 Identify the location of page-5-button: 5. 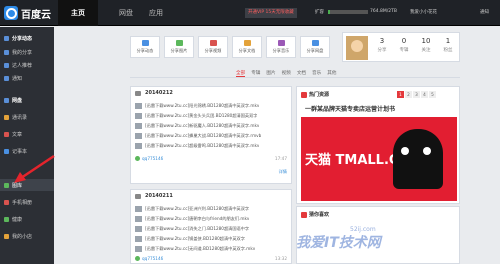
(432, 94).